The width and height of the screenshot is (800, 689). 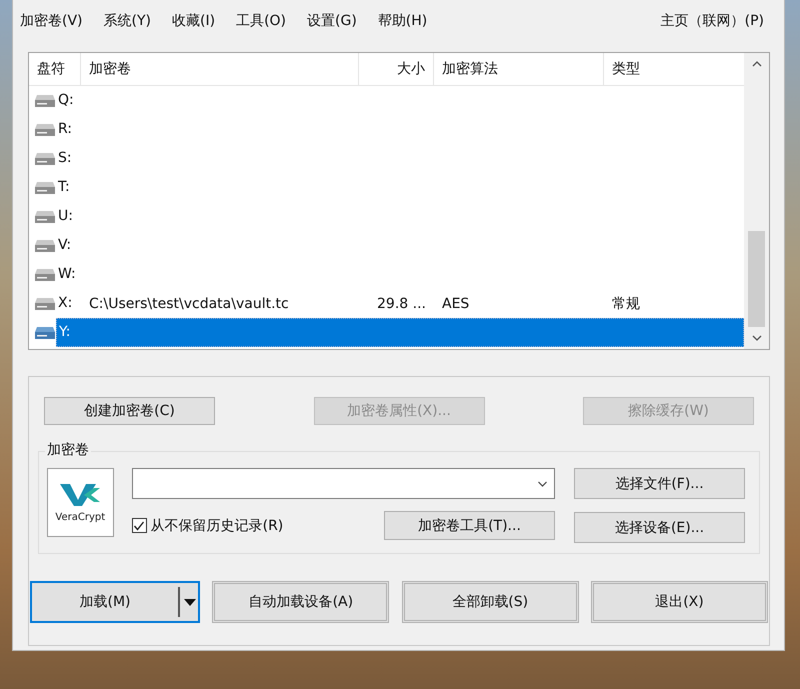 I want to click on homepage-menu-item: 主页（联网）(P), so click(x=712, y=21).